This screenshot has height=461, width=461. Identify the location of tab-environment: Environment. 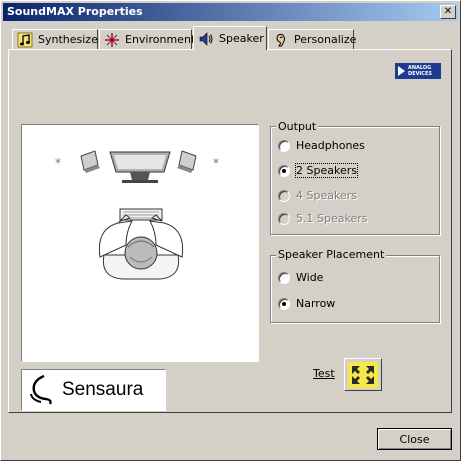
(147, 39).